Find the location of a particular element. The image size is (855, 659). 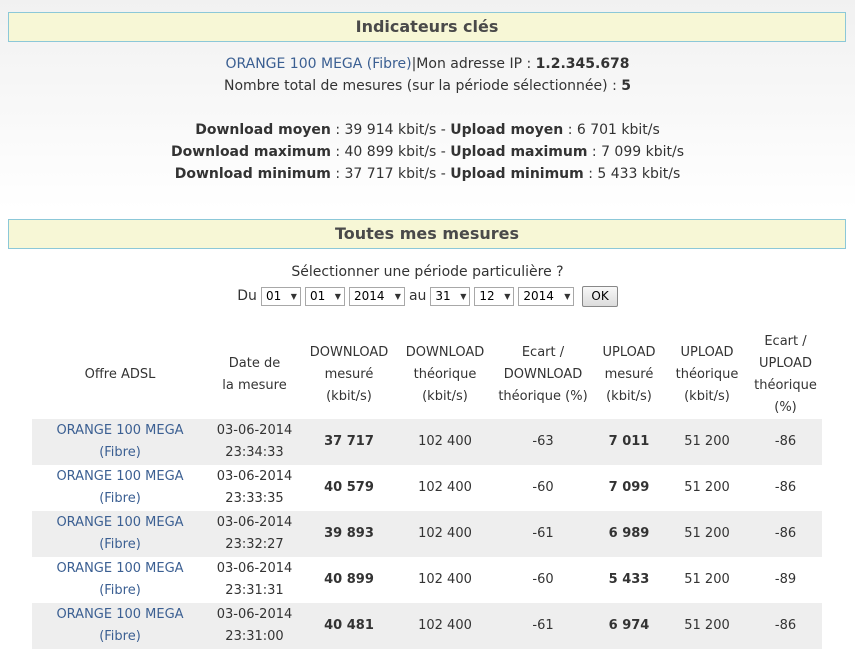

download-min-label: Download minimum is located at coordinates (252, 174).